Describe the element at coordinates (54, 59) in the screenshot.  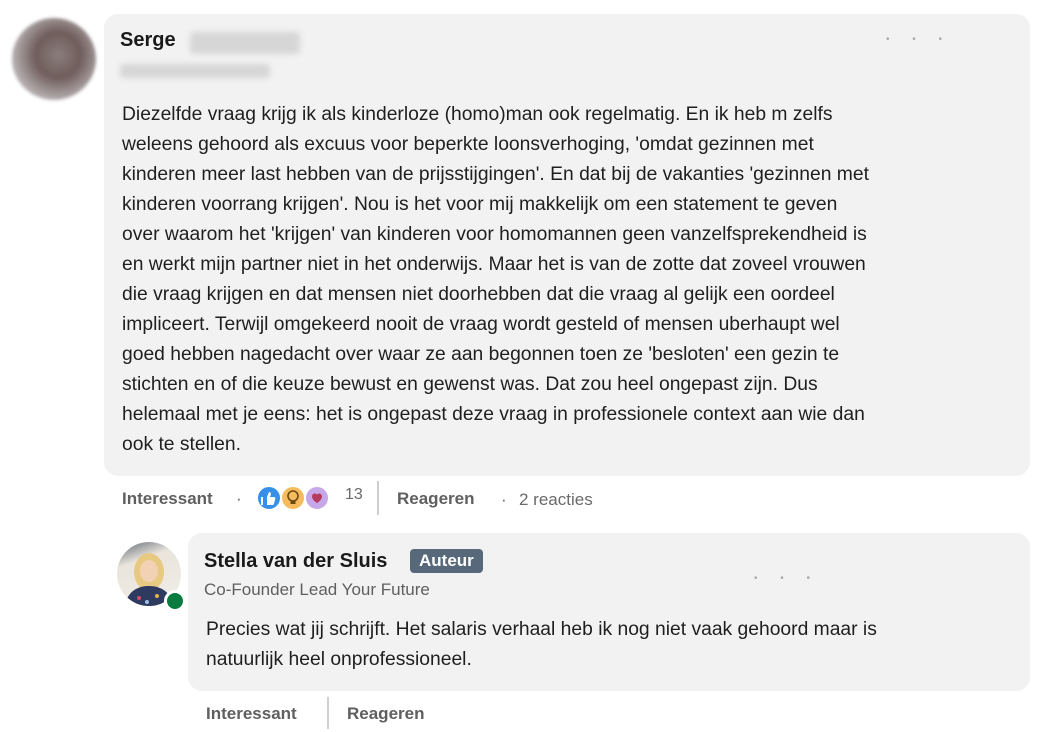
I see `commenter-avatar` at that location.